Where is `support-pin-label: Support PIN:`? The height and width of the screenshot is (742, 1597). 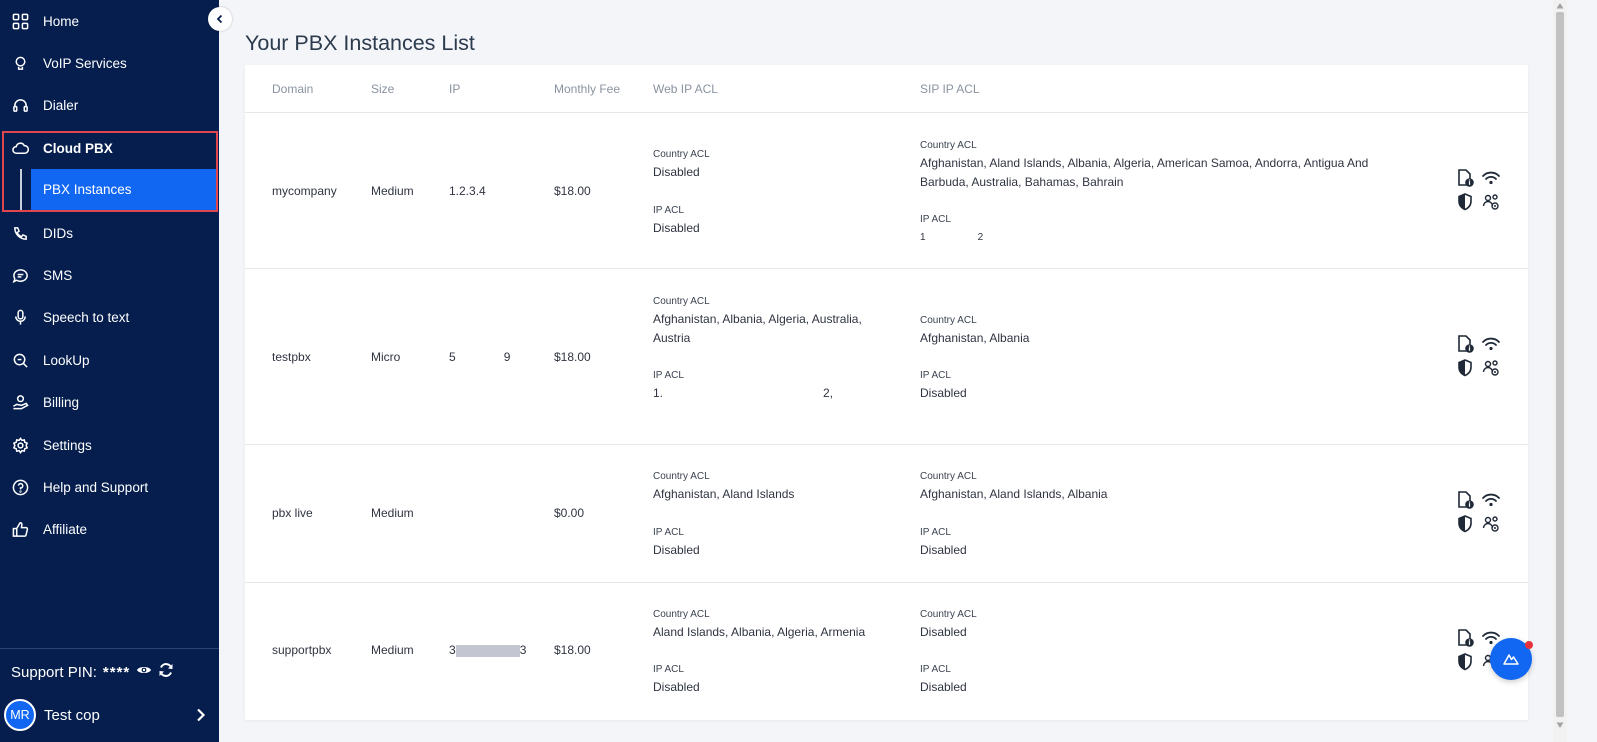 support-pin-label: Support PIN: is located at coordinates (54, 672).